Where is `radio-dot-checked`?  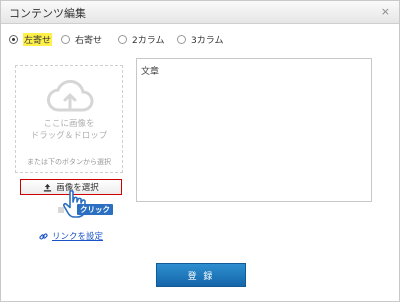 radio-dot-checked is located at coordinates (13, 39).